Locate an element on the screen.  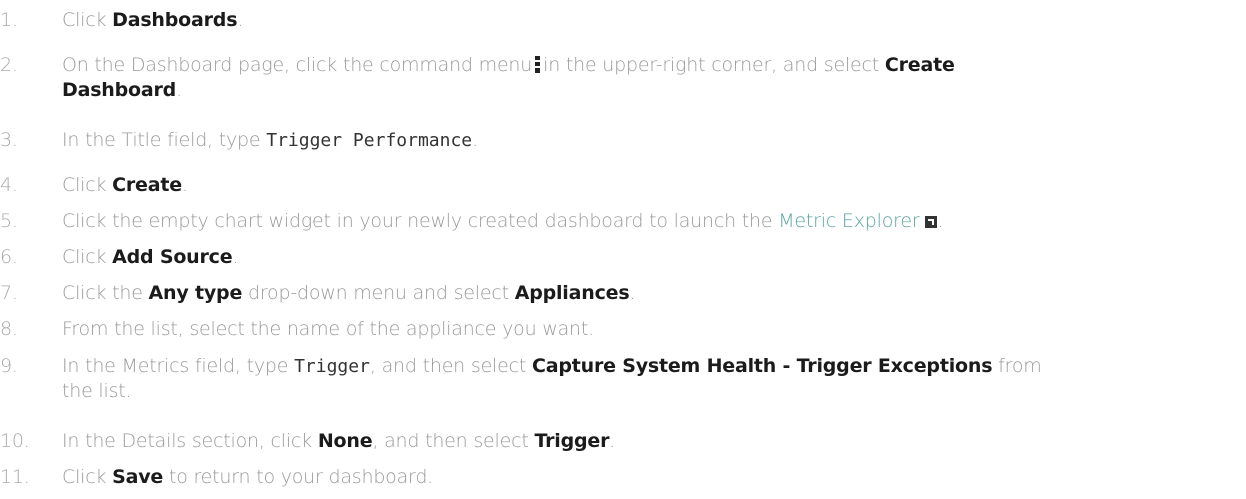
step-number: 9. is located at coordinates (9, 366).